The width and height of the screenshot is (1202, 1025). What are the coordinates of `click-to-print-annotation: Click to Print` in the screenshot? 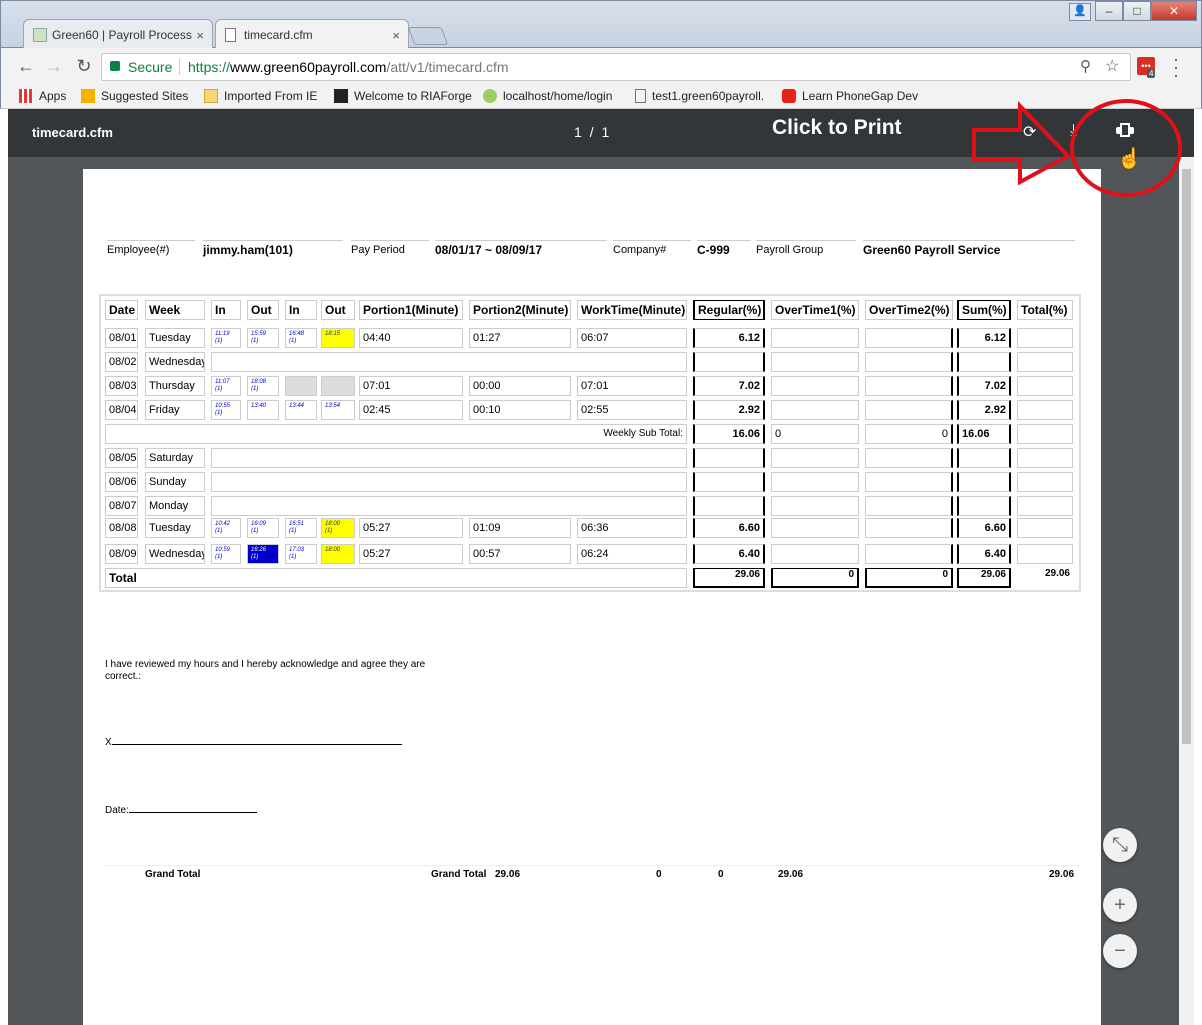 It's located at (837, 127).